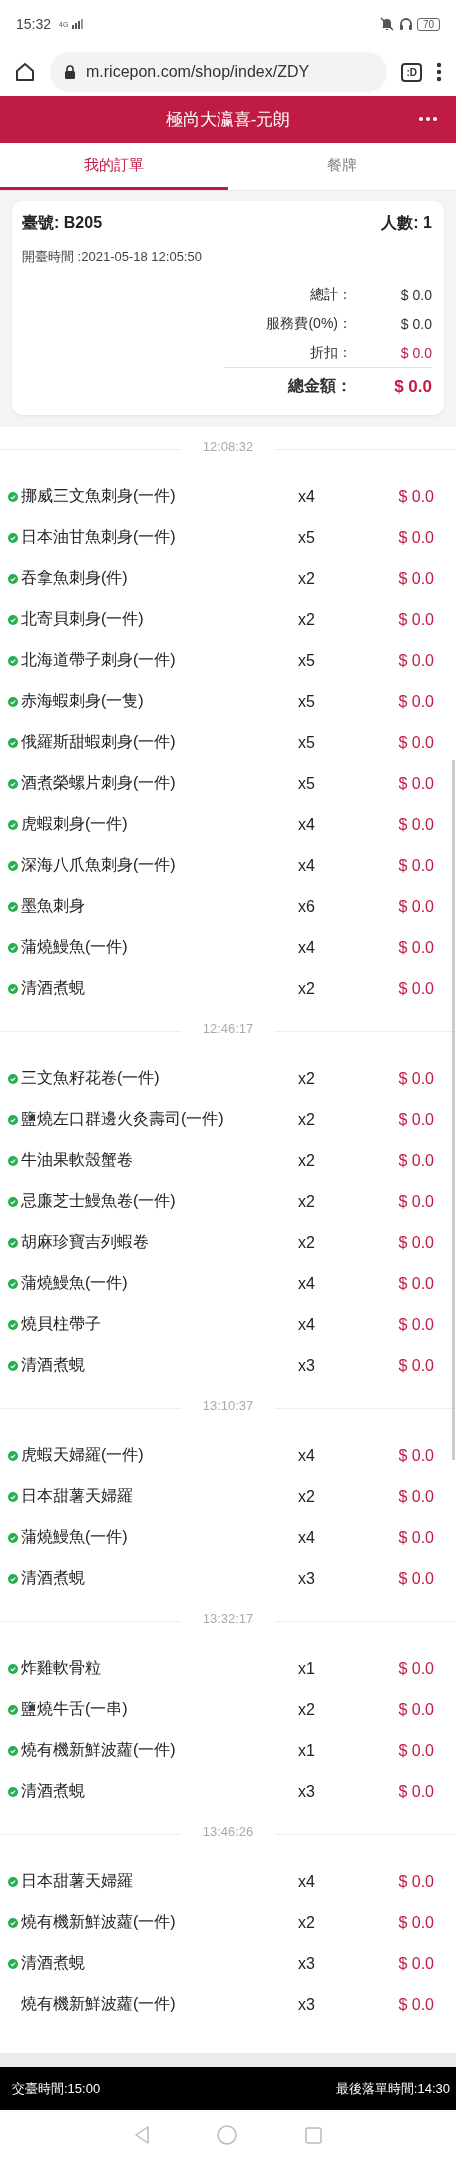 This screenshot has height=2160, width=456. I want to click on muted-bell-icon, so click(386, 24).